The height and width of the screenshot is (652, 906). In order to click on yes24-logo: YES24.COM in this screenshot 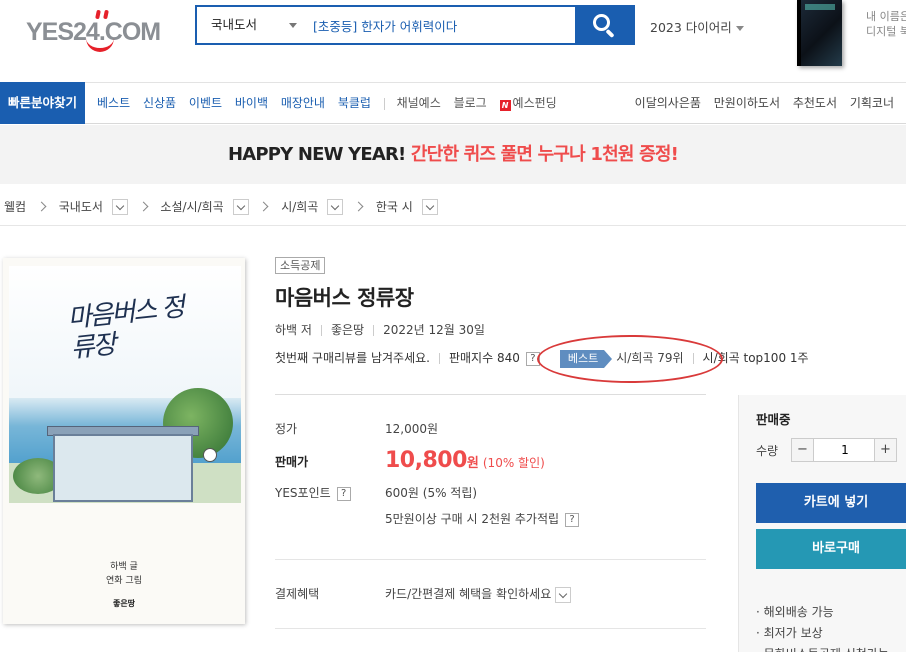, I will do `click(98, 30)`.